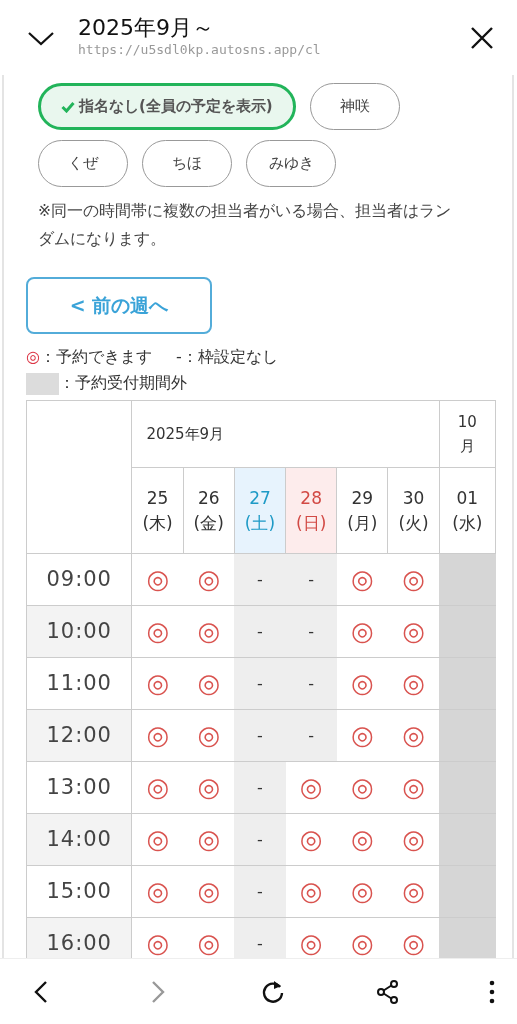 This screenshot has width=517, height=1024. What do you see at coordinates (33, 356) in the screenshot?
I see `legend-symbol: ◎` at bounding box center [33, 356].